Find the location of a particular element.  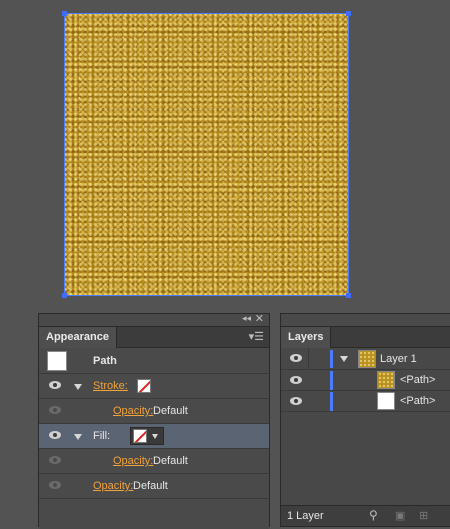

stroke-opacity-row: Opacity: Default is located at coordinates (154, 411).